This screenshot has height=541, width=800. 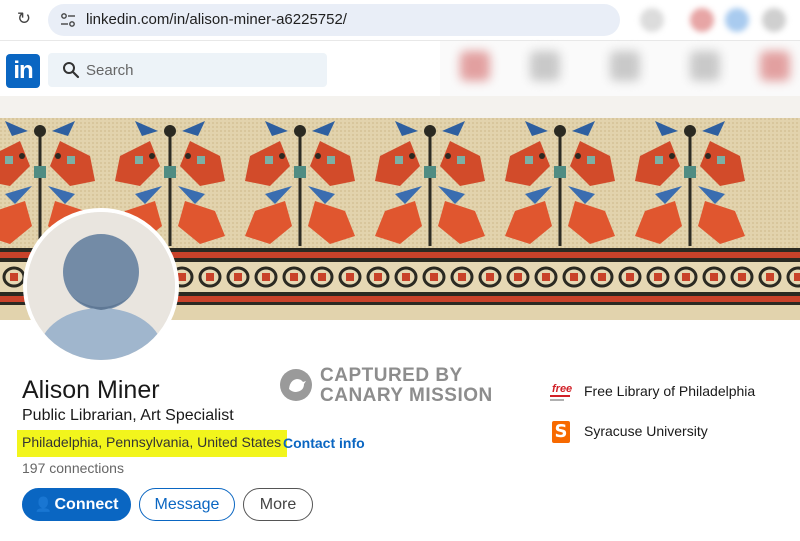 What do you see at coordinates (216, 19) in the screenshot?
I see `url-text: linkedin.com/in/alison-miner-a6225752/` at bounding box center [216, 19].